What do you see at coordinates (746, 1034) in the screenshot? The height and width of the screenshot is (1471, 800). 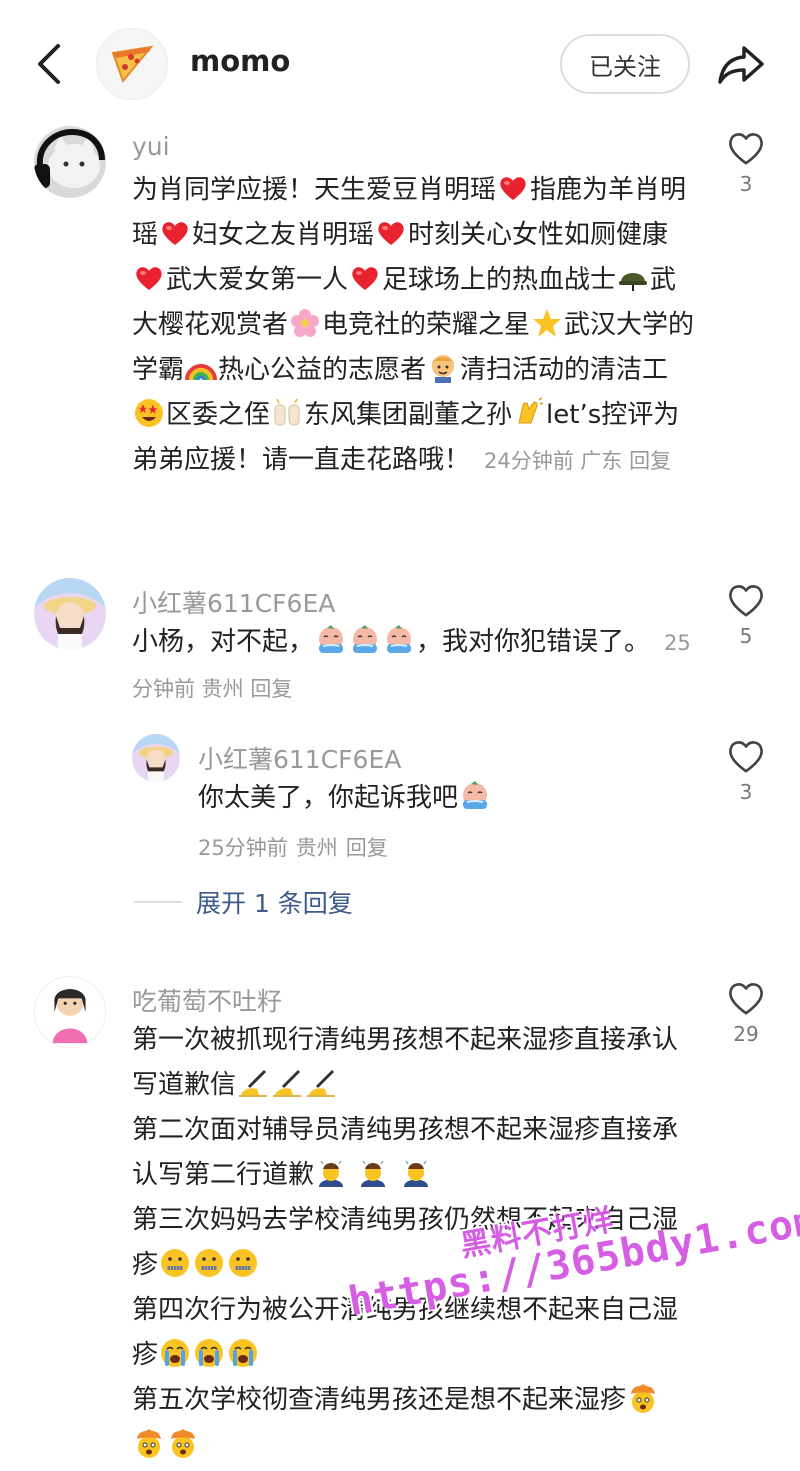 I see `like-count: 29` at bounding box center [746, 1034].